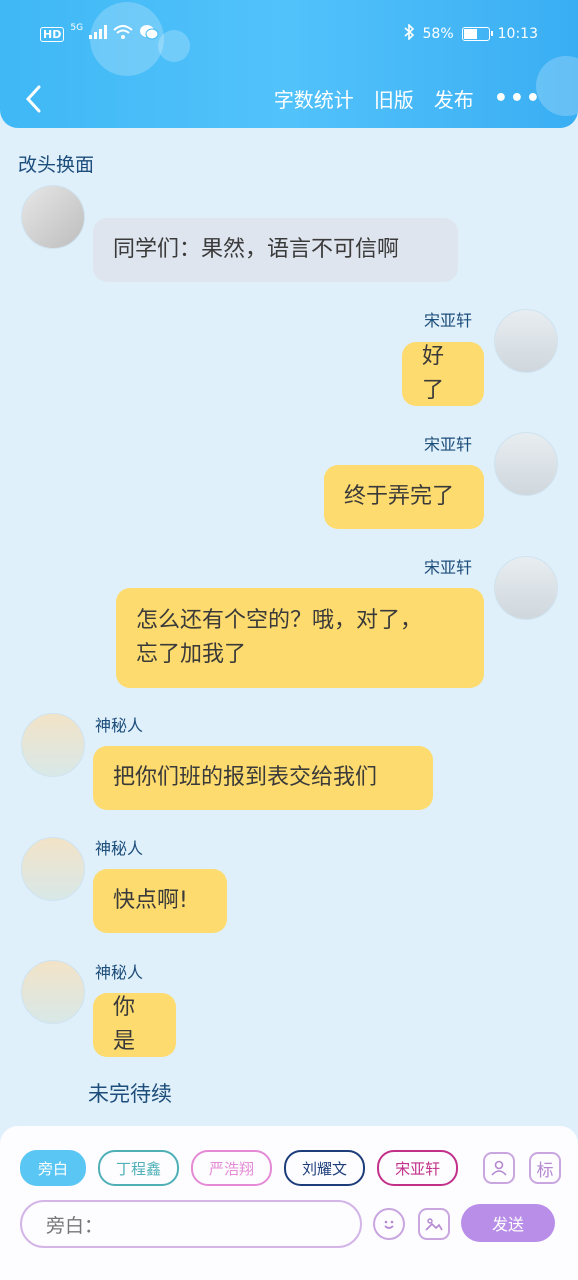 The image size is (578, 1280). Describe the element at coordinates (149, 34) in the screenshot. I see `wechat-icon` at that location.